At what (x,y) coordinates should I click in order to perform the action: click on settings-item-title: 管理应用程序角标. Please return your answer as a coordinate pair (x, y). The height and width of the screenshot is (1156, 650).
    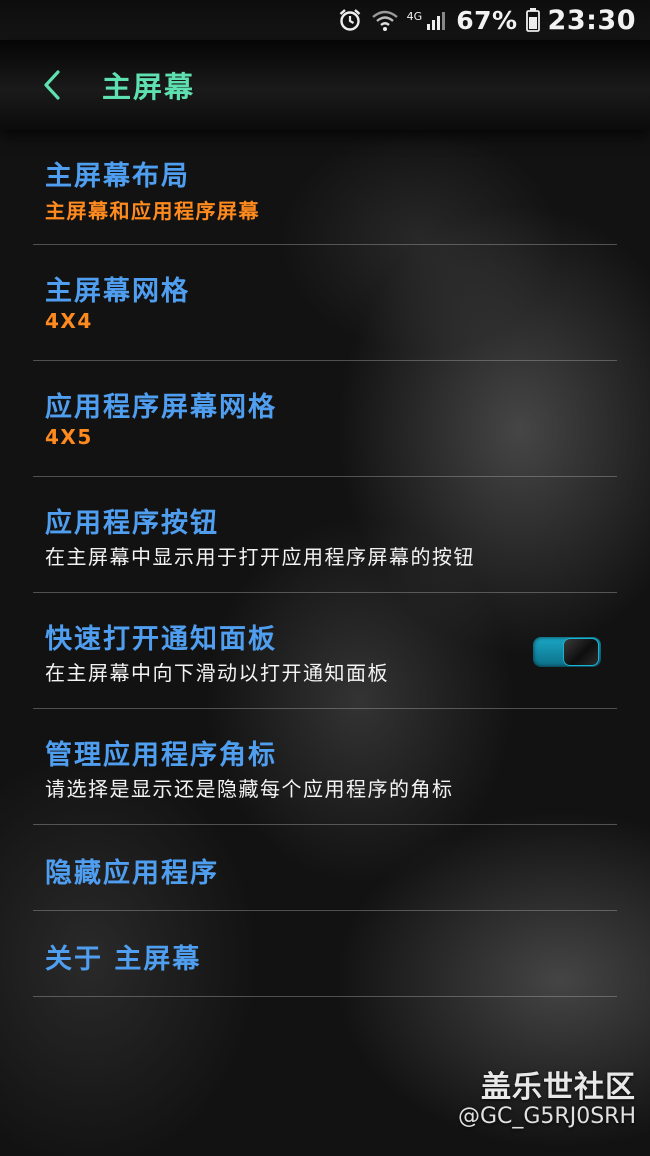
    Looking at the image, I should click on (161, 755).